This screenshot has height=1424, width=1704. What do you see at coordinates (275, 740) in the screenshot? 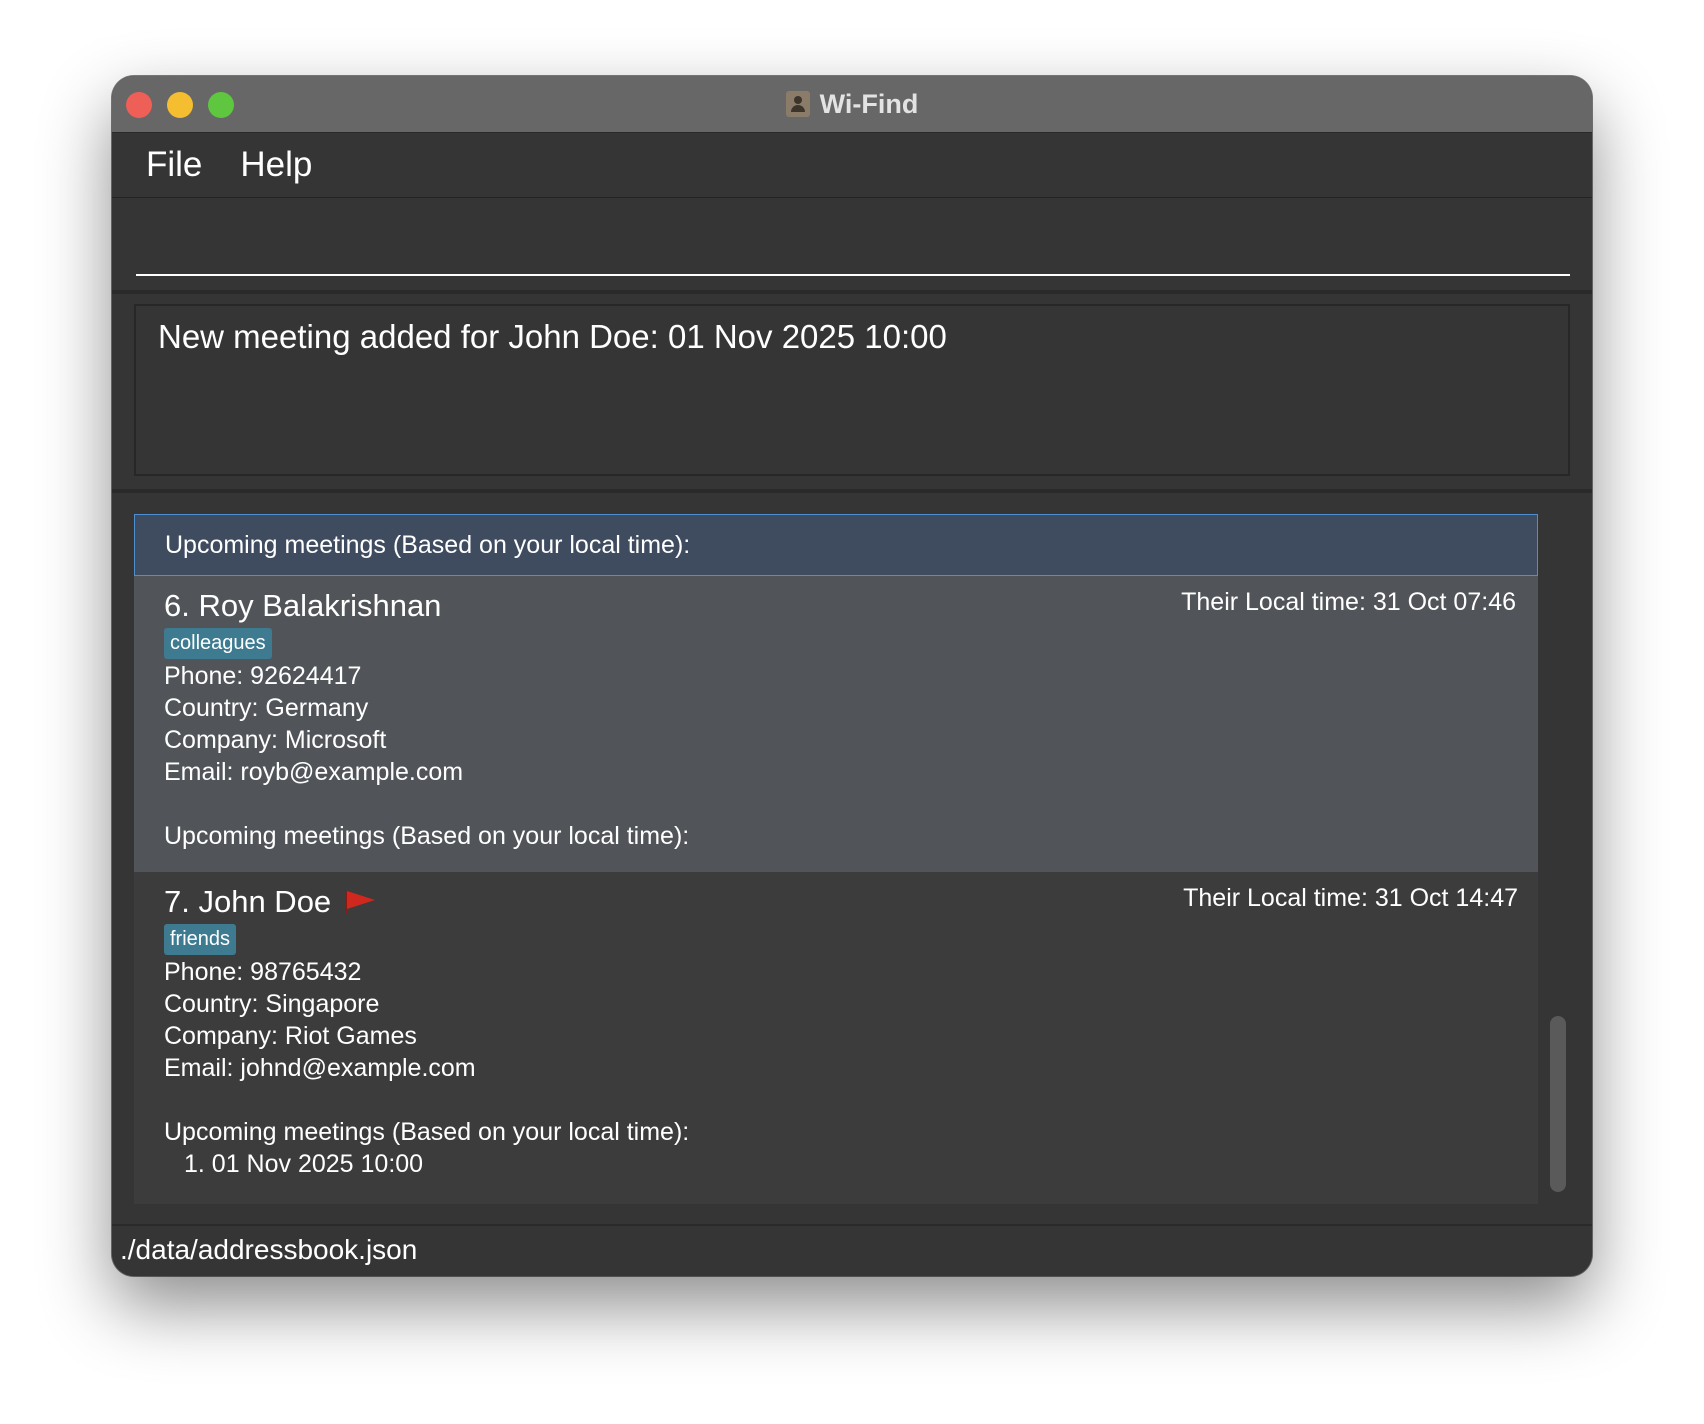
I see `person-company: Company: Microsoft` at bounding box center [275, 740].